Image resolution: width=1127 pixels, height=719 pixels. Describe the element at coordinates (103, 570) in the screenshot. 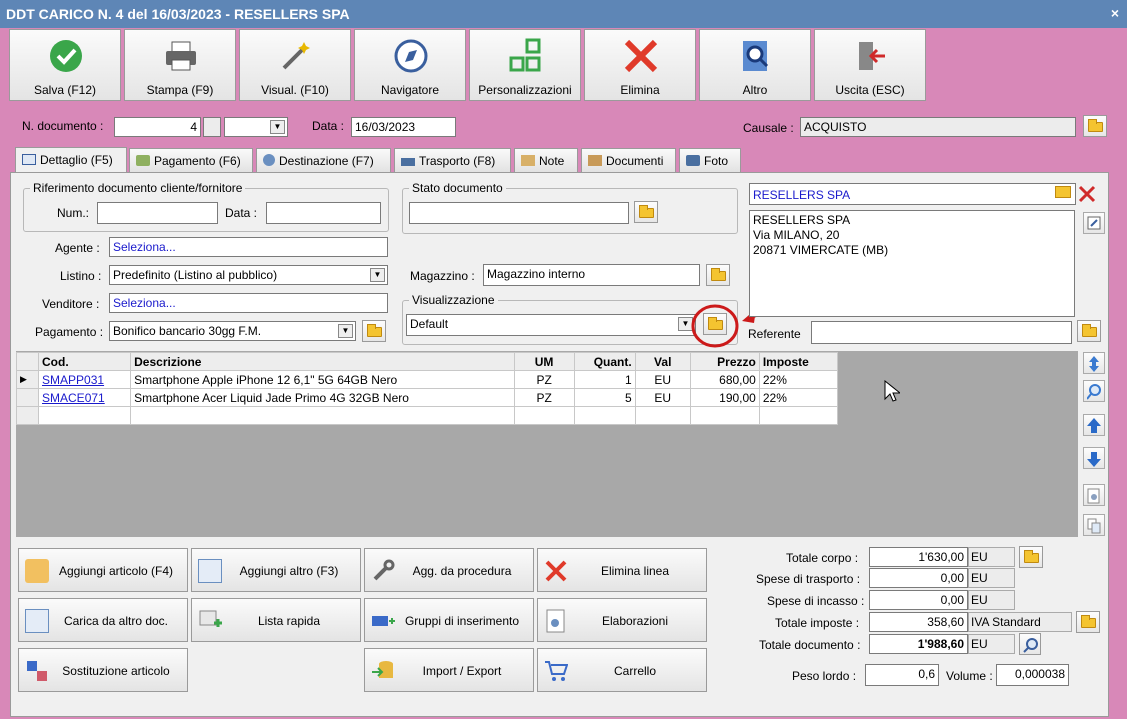

I see `add-article-button: Aggiungi articolo (F4)` at that location.